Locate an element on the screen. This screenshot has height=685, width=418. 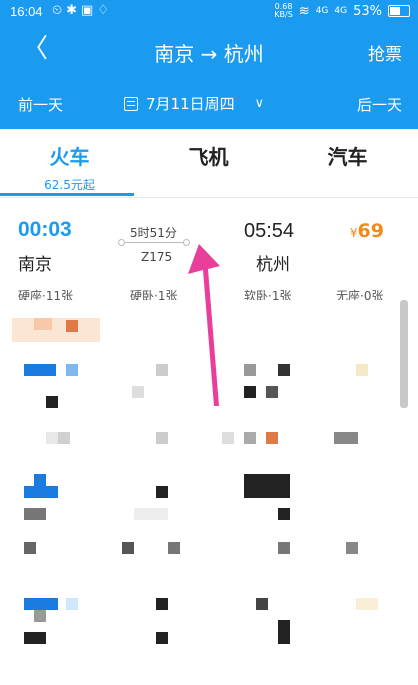
annotation-arrow-icon is located at coordinates (204, 325).